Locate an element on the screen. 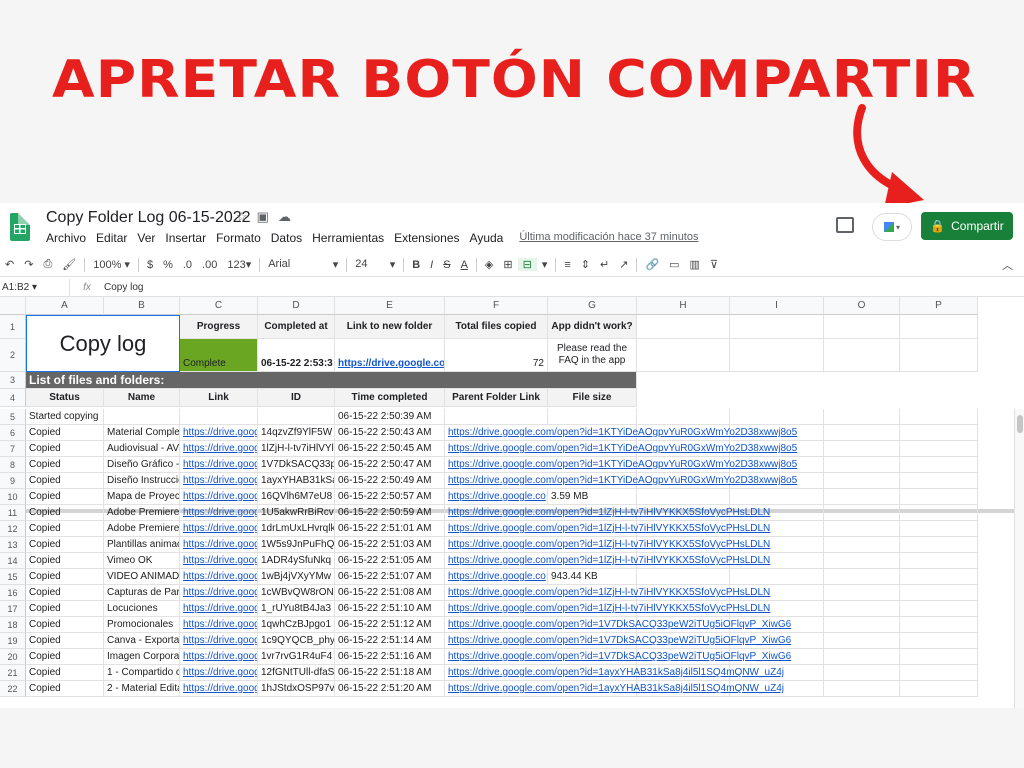 Image resolution: width=1024 pixels, height=768 pixels. time-cell: 06-15-22 2:51:03 AM is located at coordinates (390, 545).